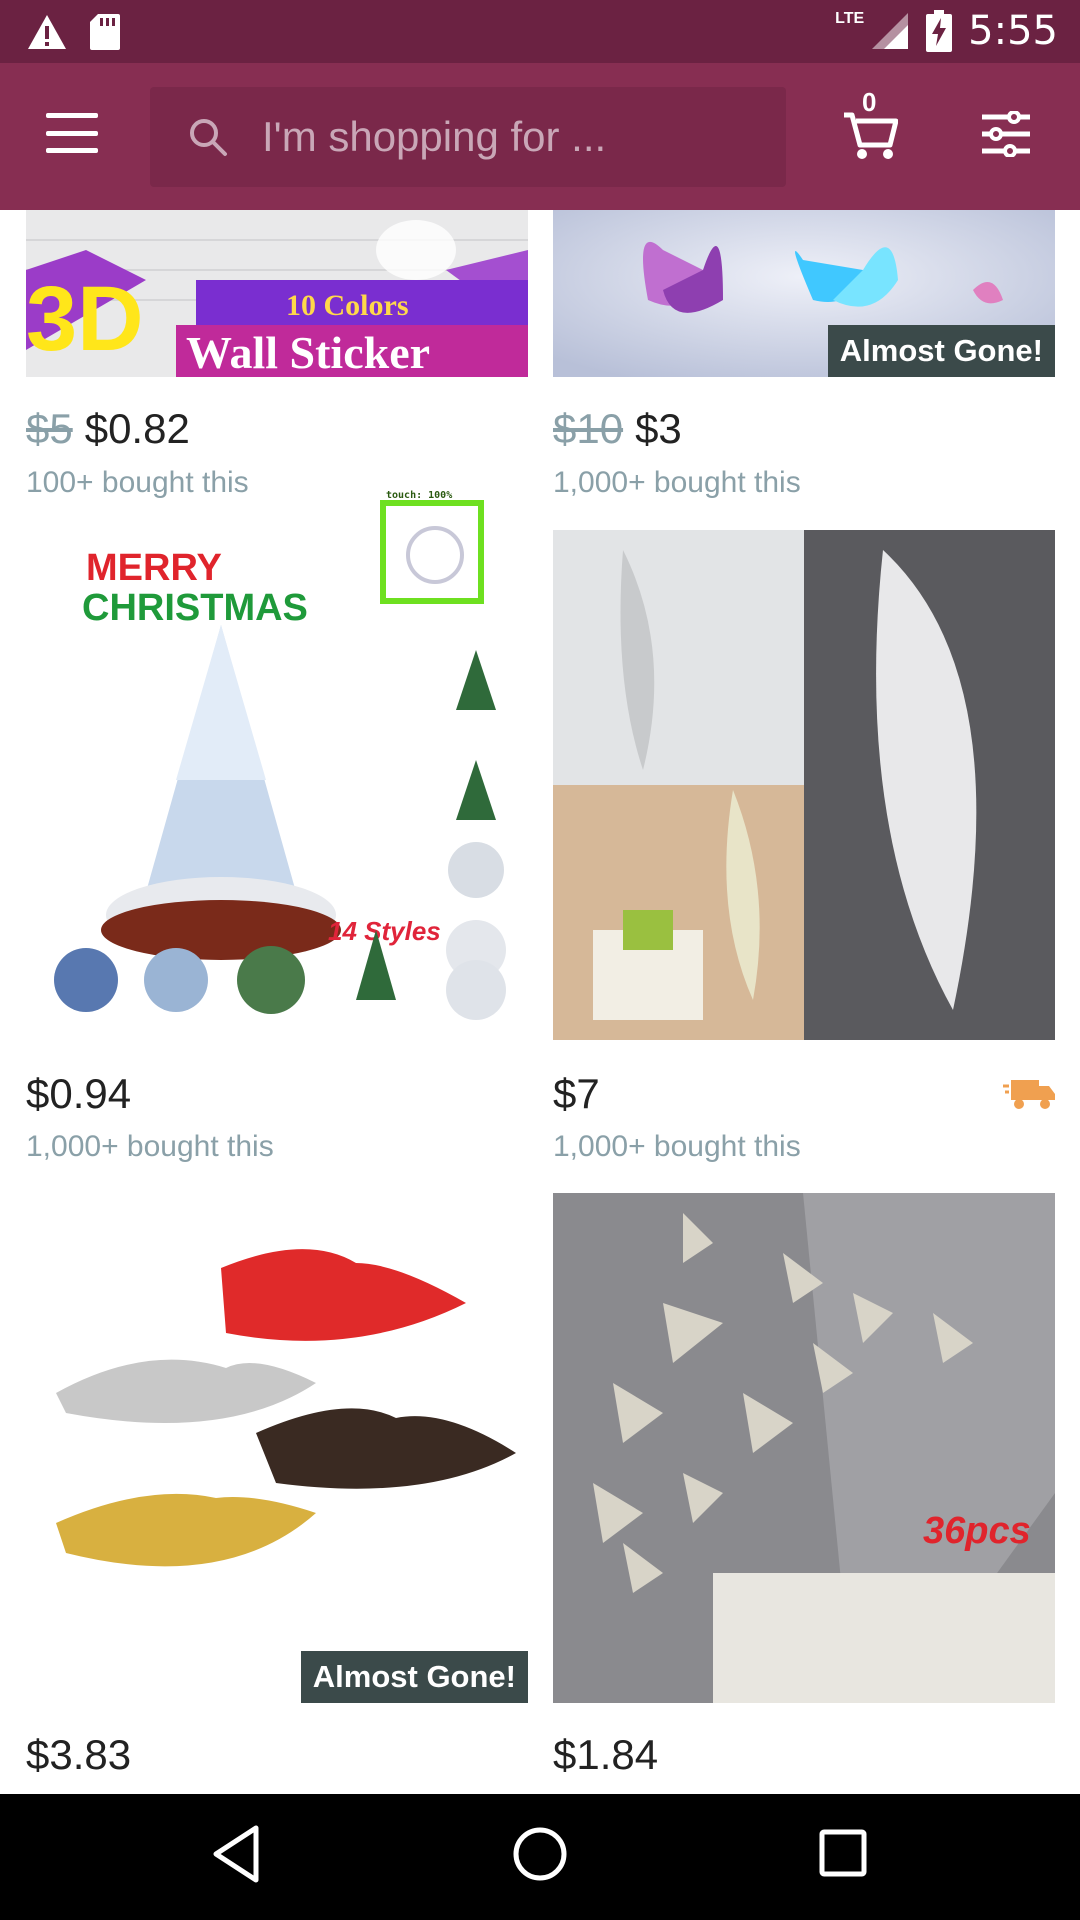  Describe the element at coordinates (1029, 1094) in the screenshot. I see `fast-shipping-truck-icon` at that location.